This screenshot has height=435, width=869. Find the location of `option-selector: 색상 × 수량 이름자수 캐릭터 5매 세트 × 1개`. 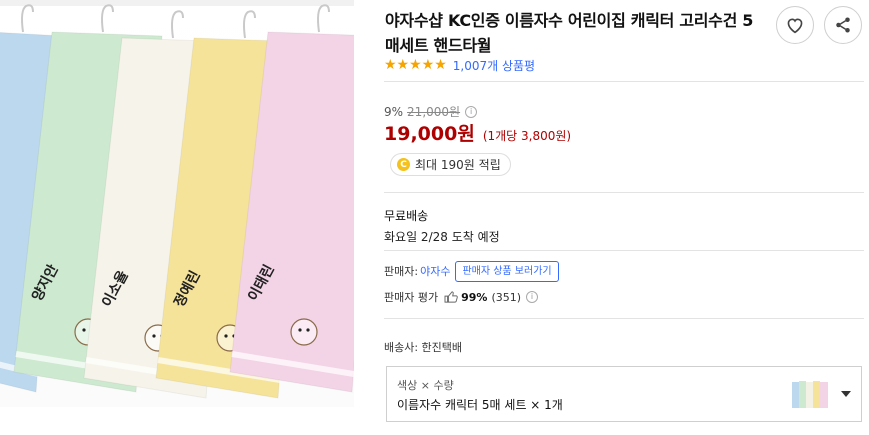

option-selector: 색상 × 수량 이름자수 캐릭터 5매 세트 × 1개 is located at coordinates (624, 394).